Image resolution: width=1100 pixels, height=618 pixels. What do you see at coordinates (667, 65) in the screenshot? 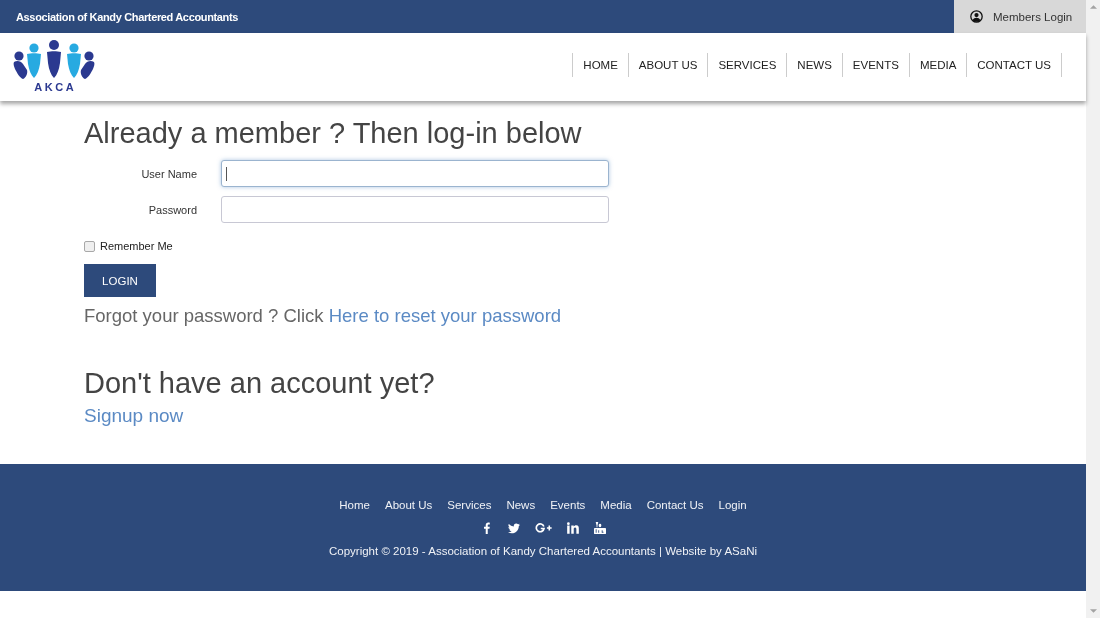
I see `nav-link: ABOUT US` at bounding box center [667, 65].